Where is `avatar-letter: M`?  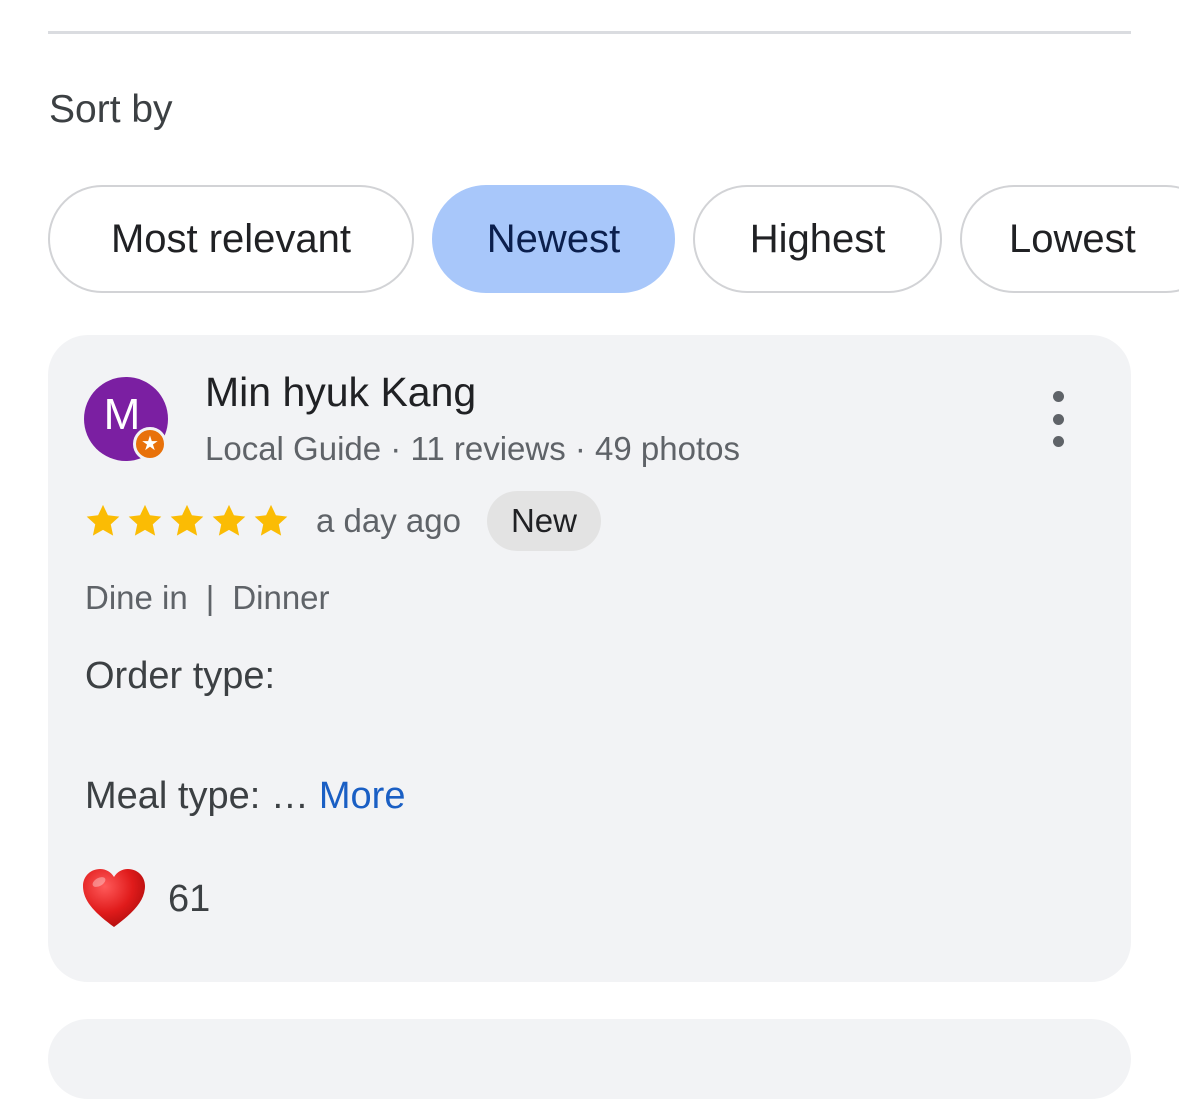
avatar-letter: M is located at coordinates (122, 414).